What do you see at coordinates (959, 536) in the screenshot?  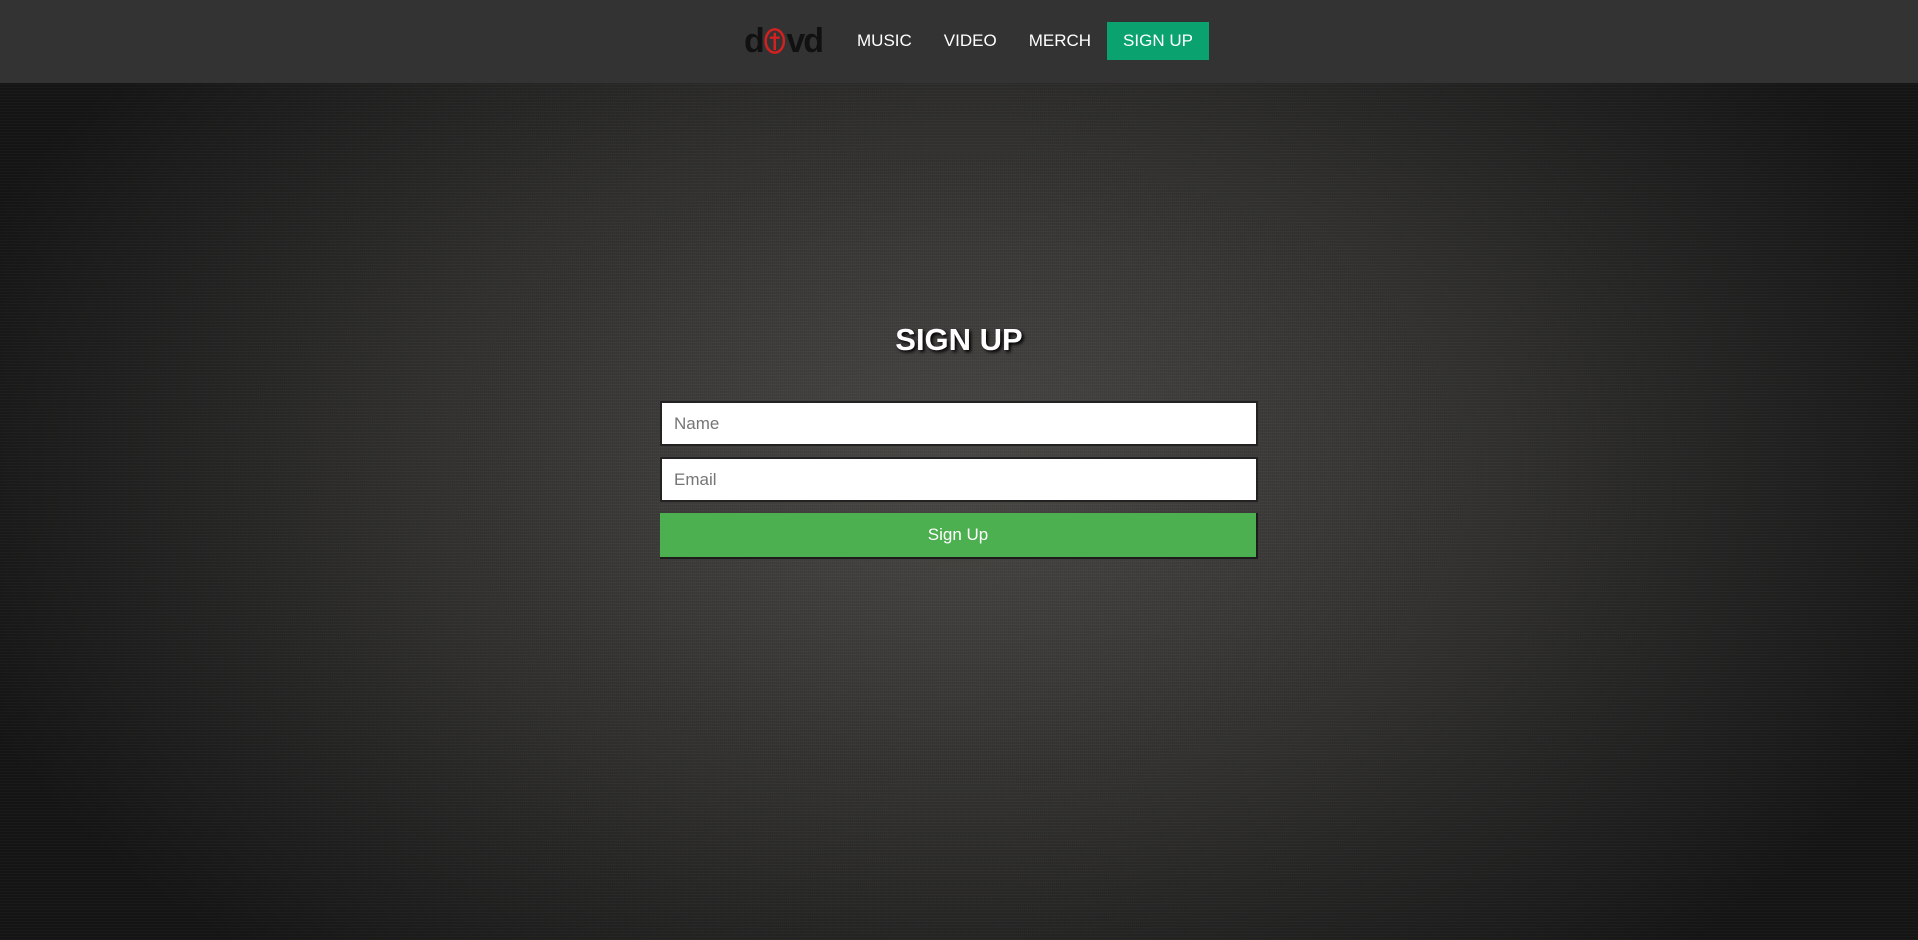 I see `sign-up-button: Sign Up` at bounding box center [959, 536].